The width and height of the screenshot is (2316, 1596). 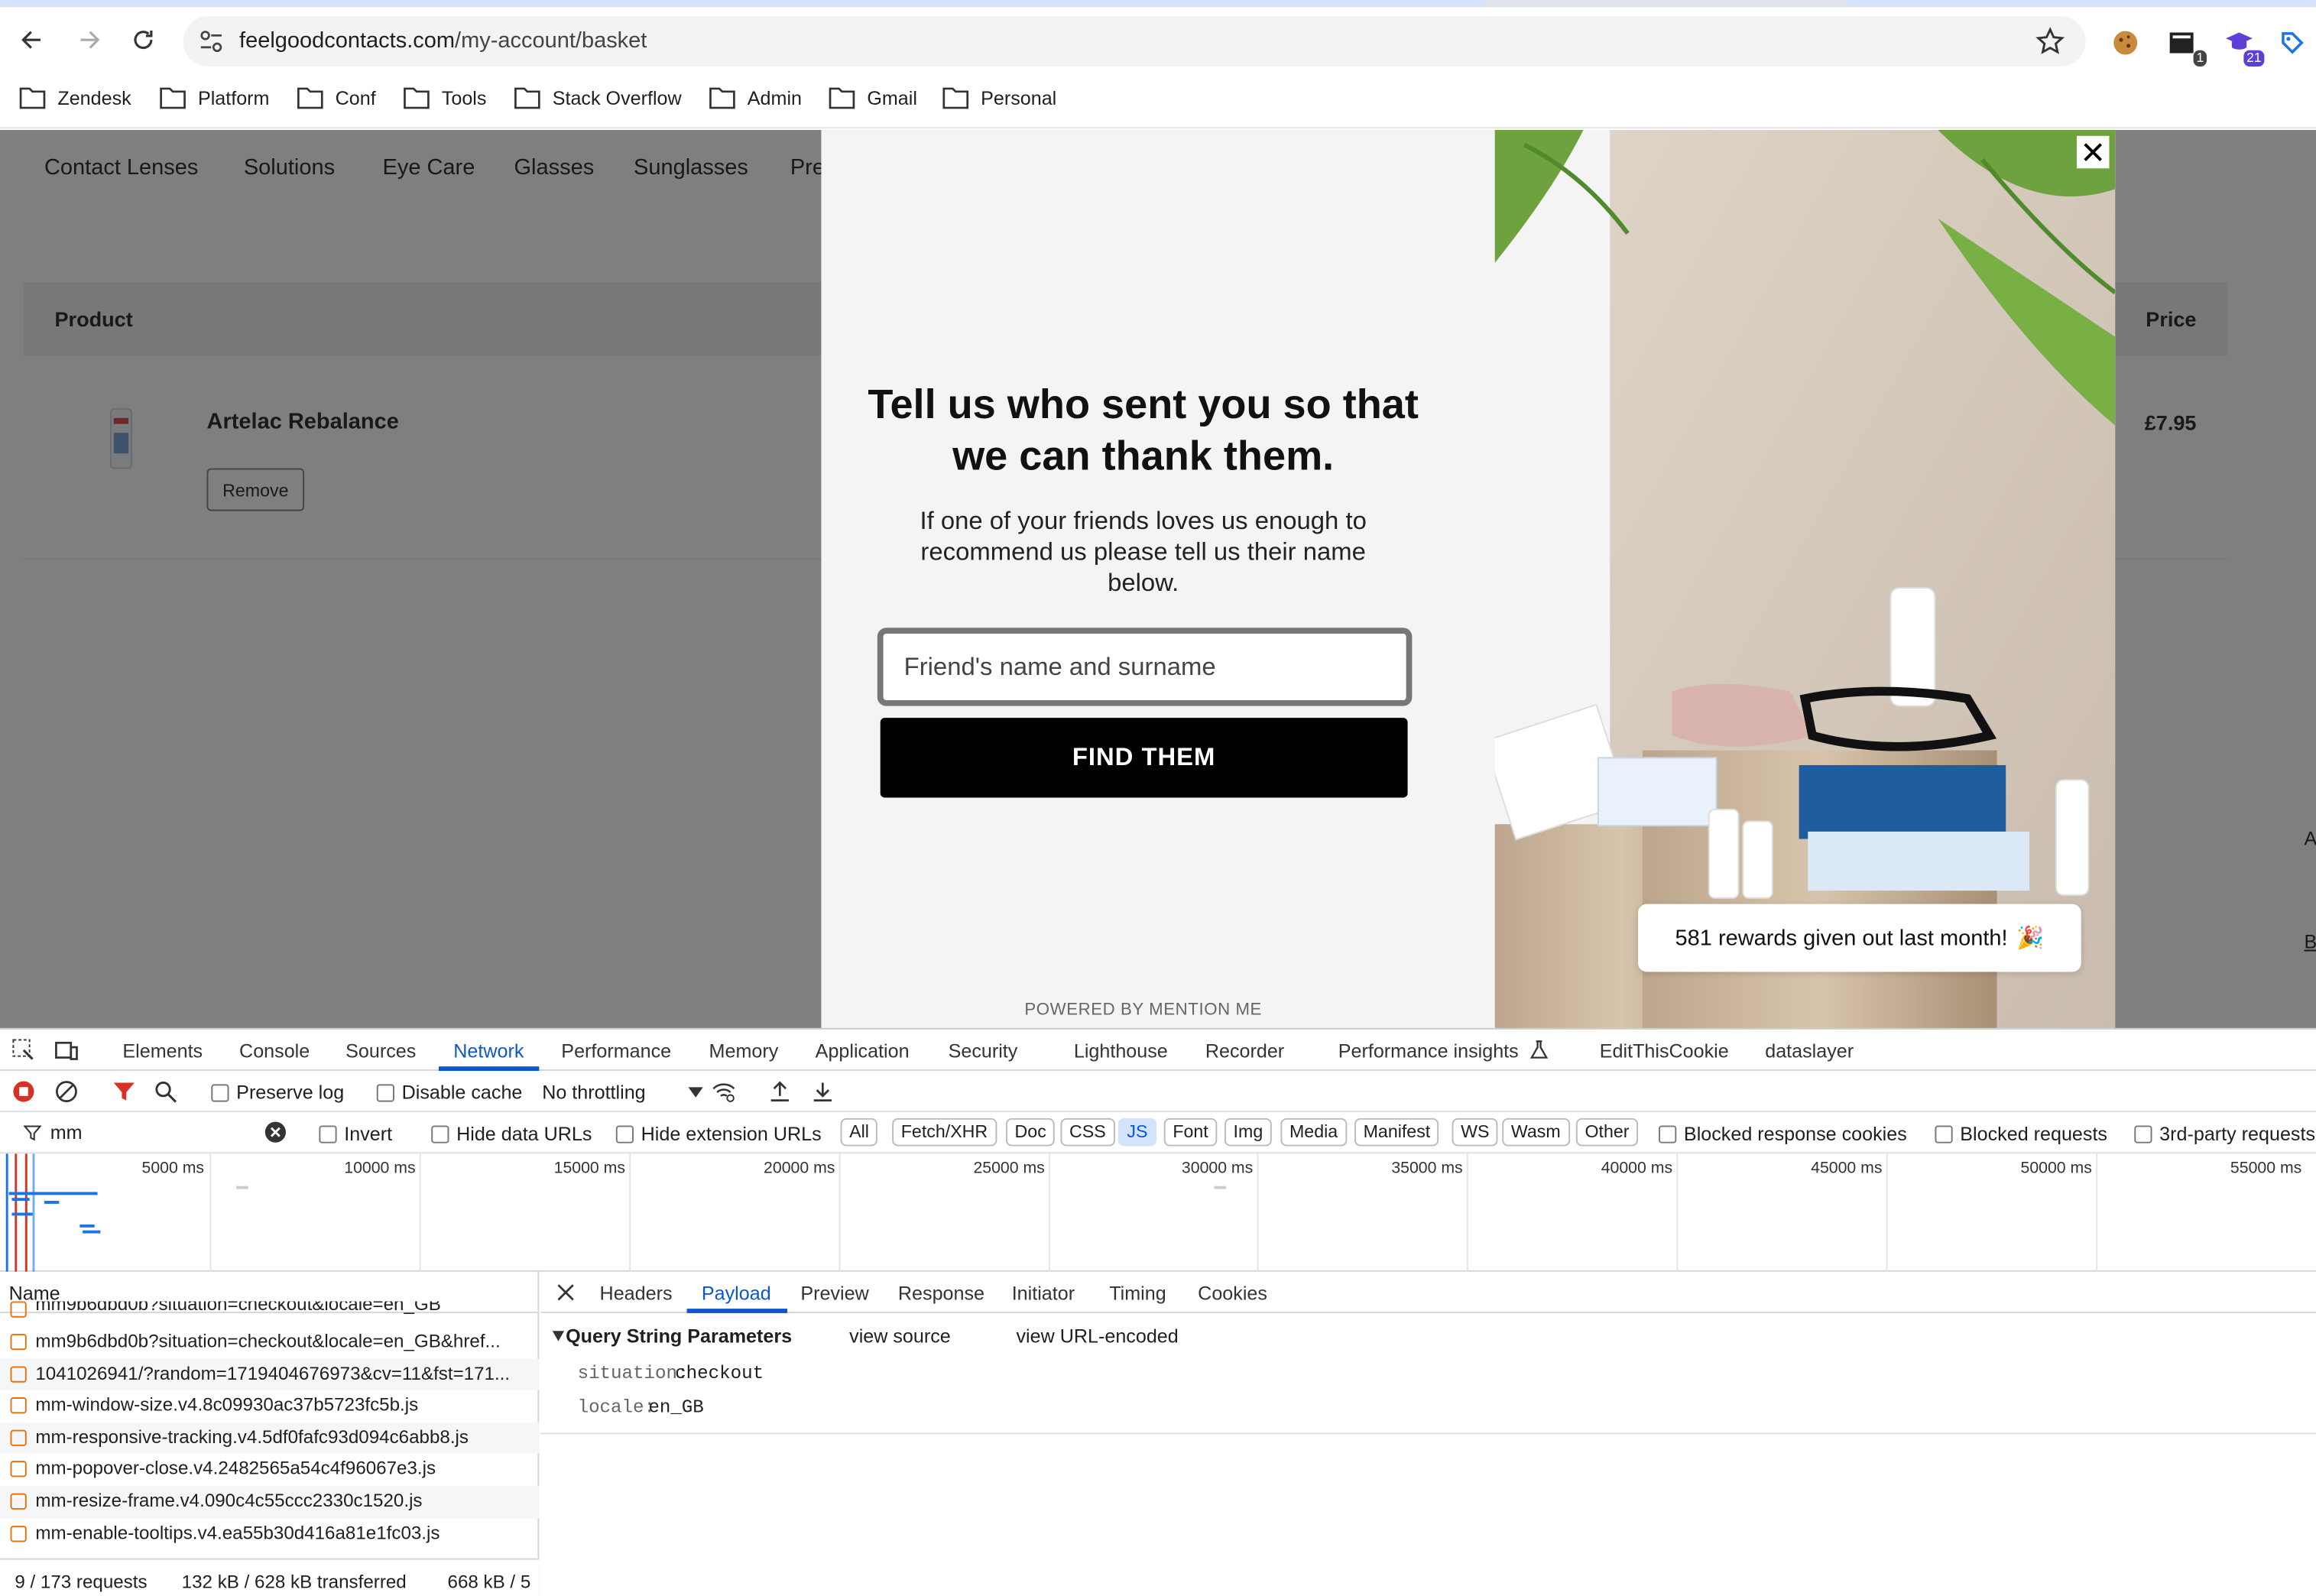 I want to click on tab-elements: Elements, so click(x=162, y=1051).